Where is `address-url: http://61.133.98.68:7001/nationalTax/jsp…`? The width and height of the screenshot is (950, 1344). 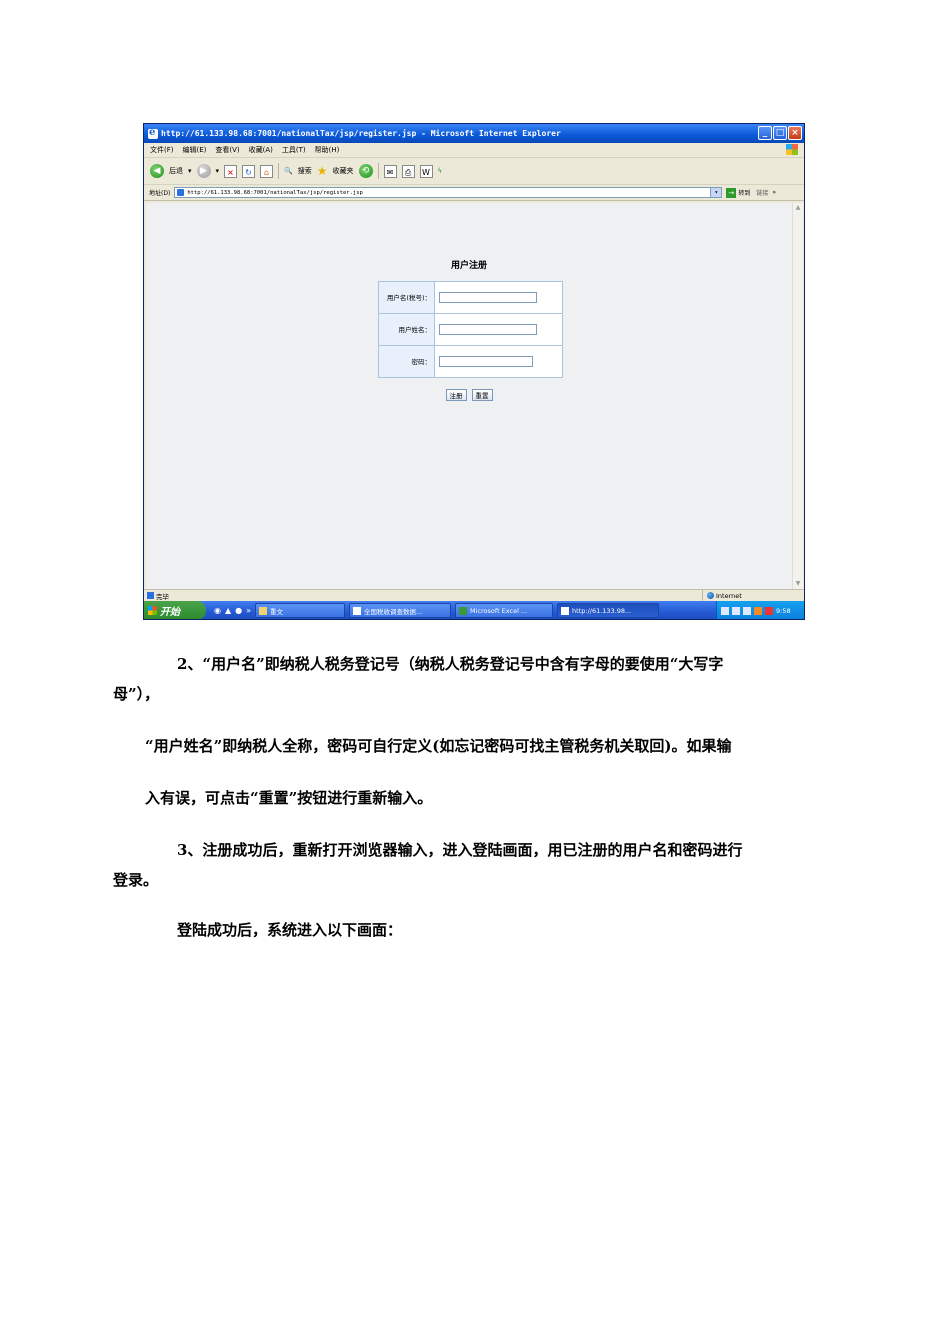 address-url: http://61.133.98.68:7001/nationalTax/jsp… is located at coordinates (275, 192).